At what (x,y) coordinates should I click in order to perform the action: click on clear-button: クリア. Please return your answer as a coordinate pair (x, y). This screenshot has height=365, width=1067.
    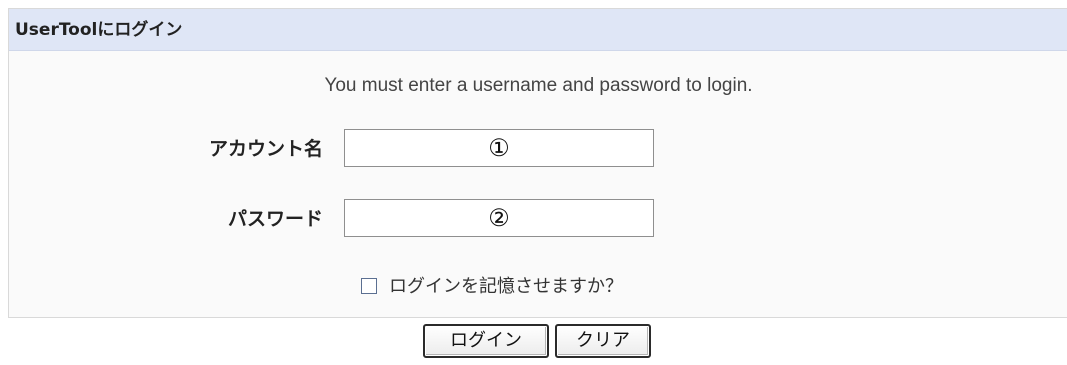
    Looking at the image, I should click on (603, 341).